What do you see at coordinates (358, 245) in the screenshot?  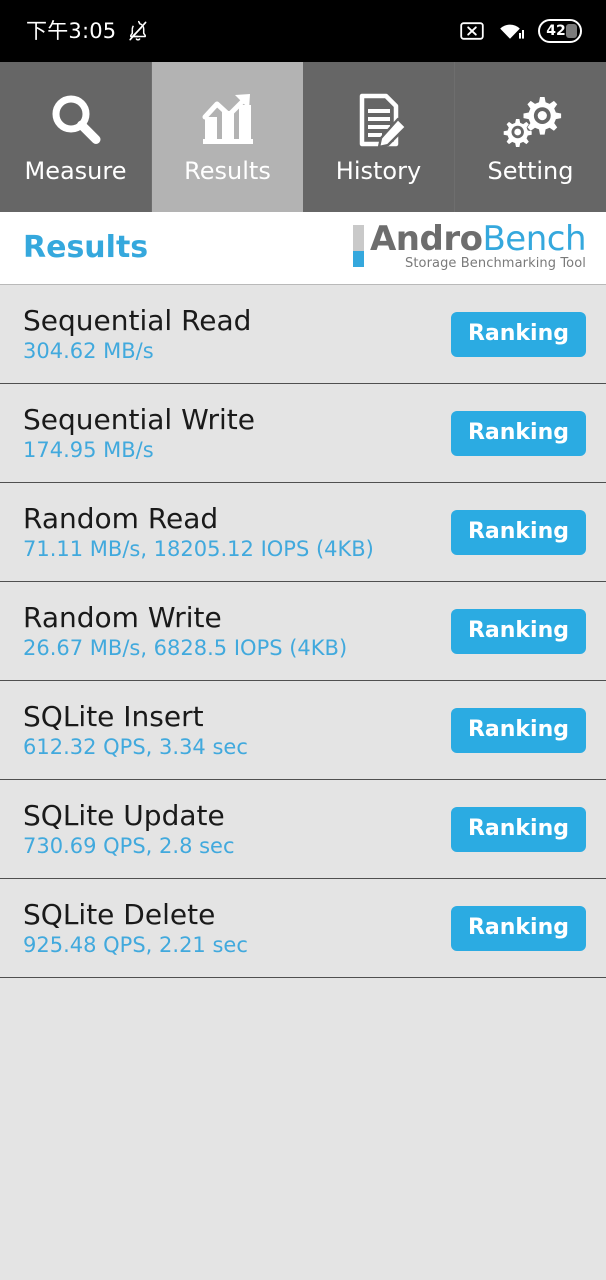 I see `logo-bar-icon` at bounding box center [358, 245].